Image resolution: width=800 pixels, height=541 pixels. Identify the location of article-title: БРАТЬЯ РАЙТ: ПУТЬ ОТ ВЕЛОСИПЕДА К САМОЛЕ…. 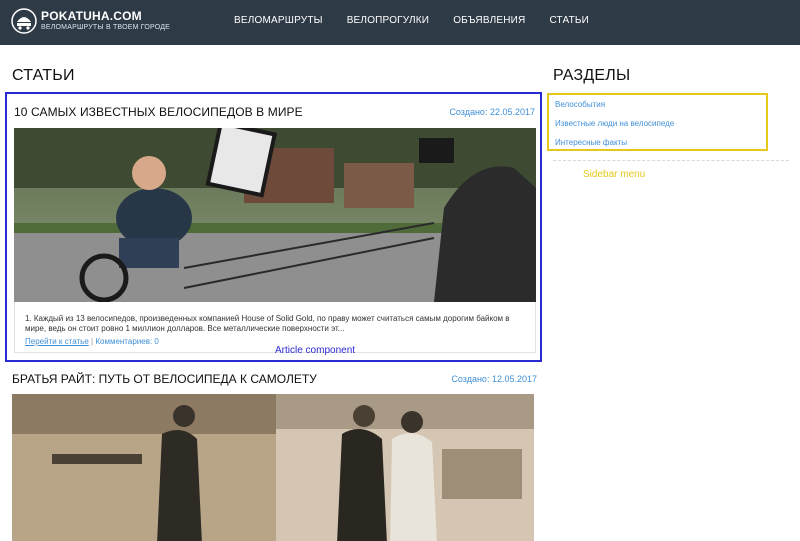
(164, 379).